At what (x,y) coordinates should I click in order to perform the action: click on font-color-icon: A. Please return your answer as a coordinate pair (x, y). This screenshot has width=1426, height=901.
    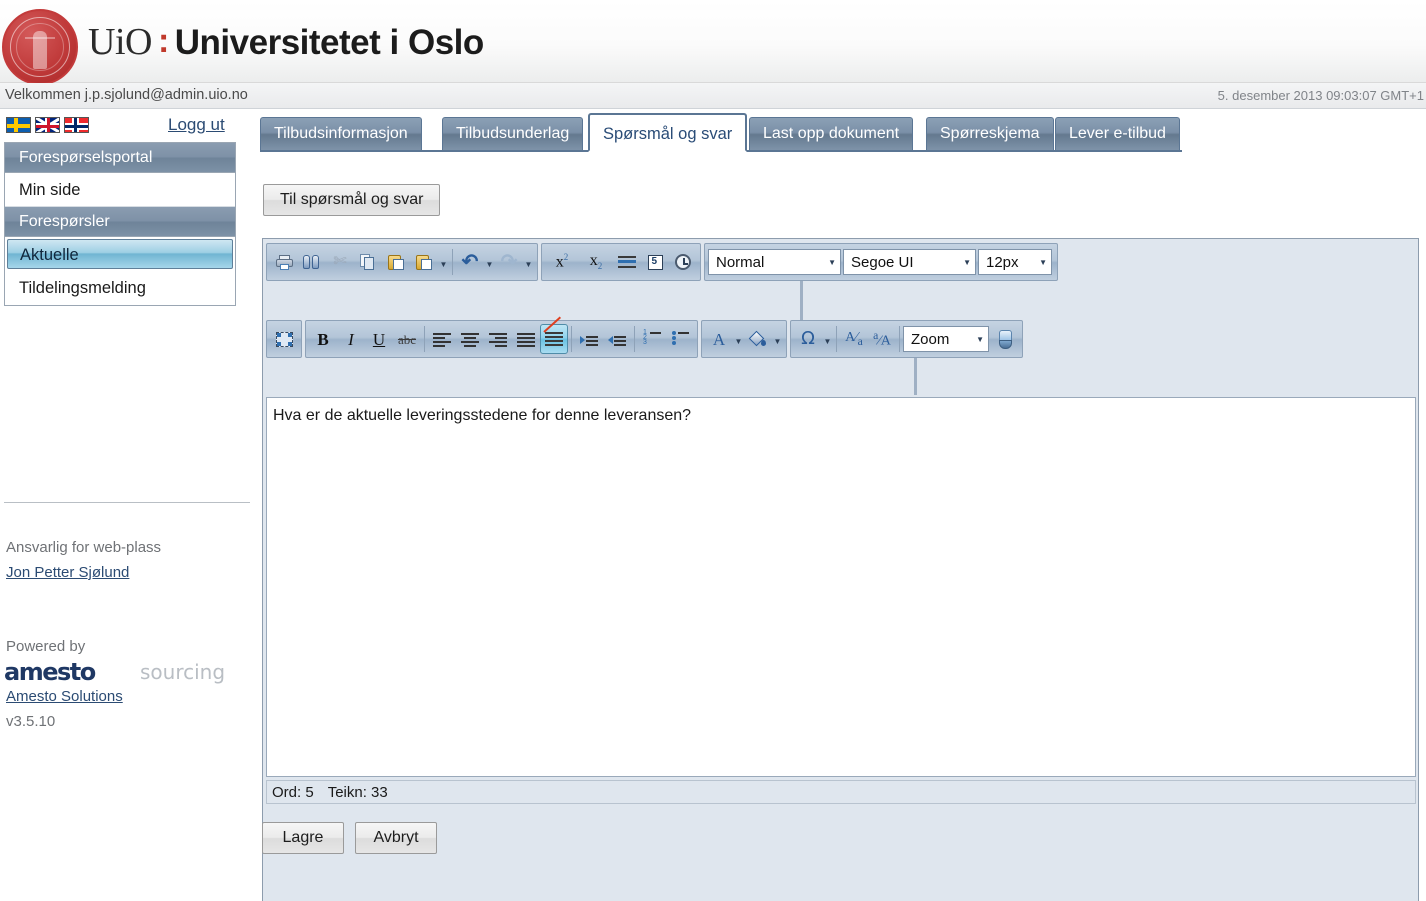
    Looking at the image, I should click on (719, 339).